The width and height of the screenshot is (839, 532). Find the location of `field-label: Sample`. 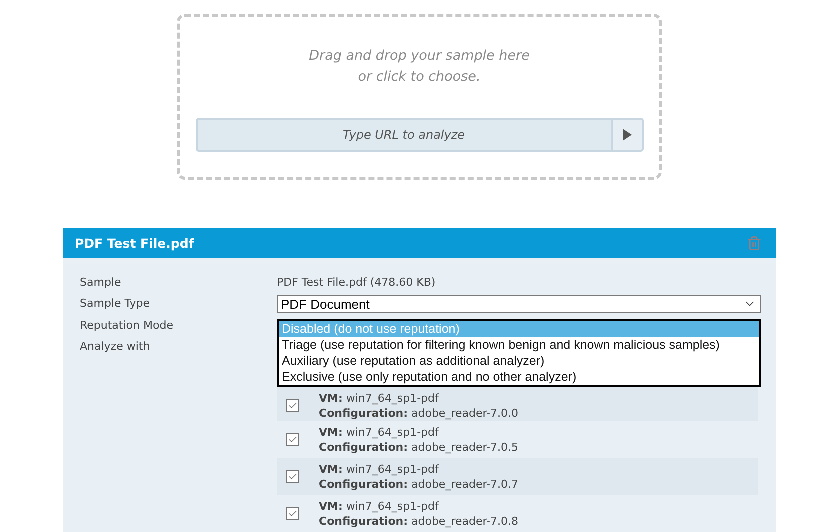

field-label: Sample is located at coordinates (101, 283).